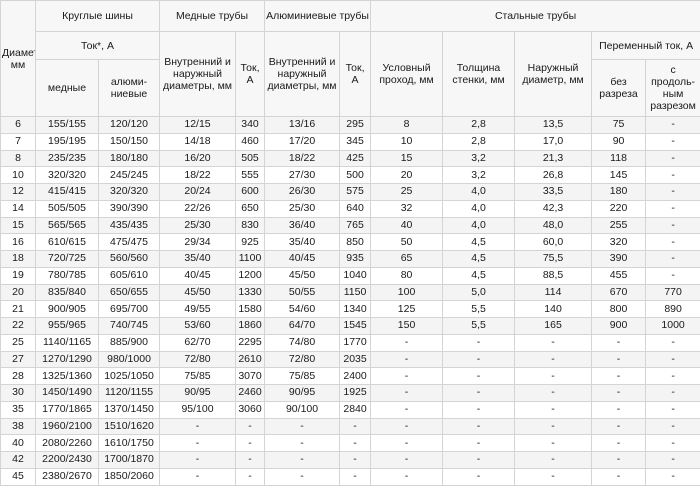 The height and width of the screenshot is (486, 700). Describe the element at coordinates (250, 376) in the screenshot. I see `cell-cu-pipe-current: 3070` at that location.